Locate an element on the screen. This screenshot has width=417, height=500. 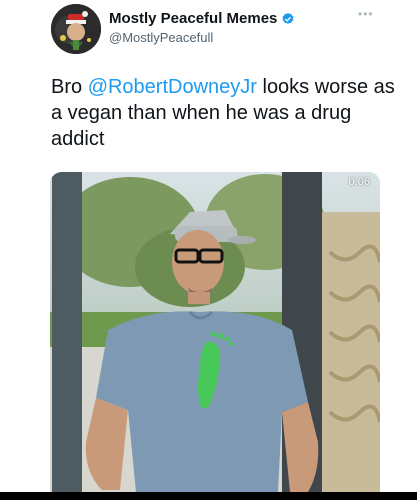
mention-link: @RobertDowneyJr is located at coordinates (172, 87).